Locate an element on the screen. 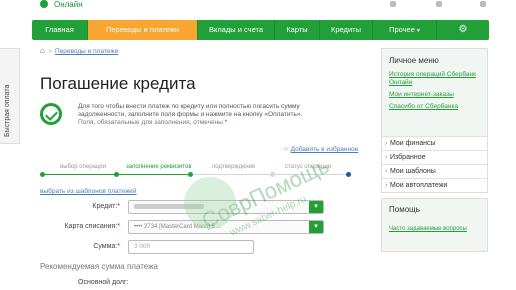  caret-down-icon: ▾ is located at coordinates (418, 31).